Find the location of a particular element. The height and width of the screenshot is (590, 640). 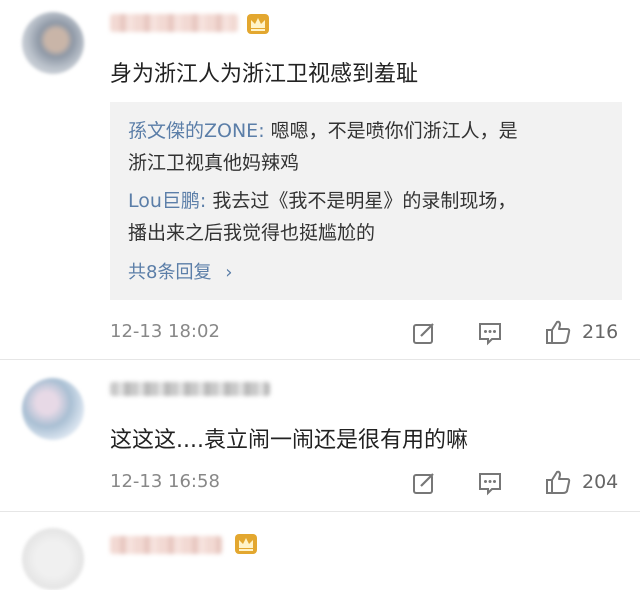

reply-author-link: Lou巨鹏: is located at coordinates (167, 201).